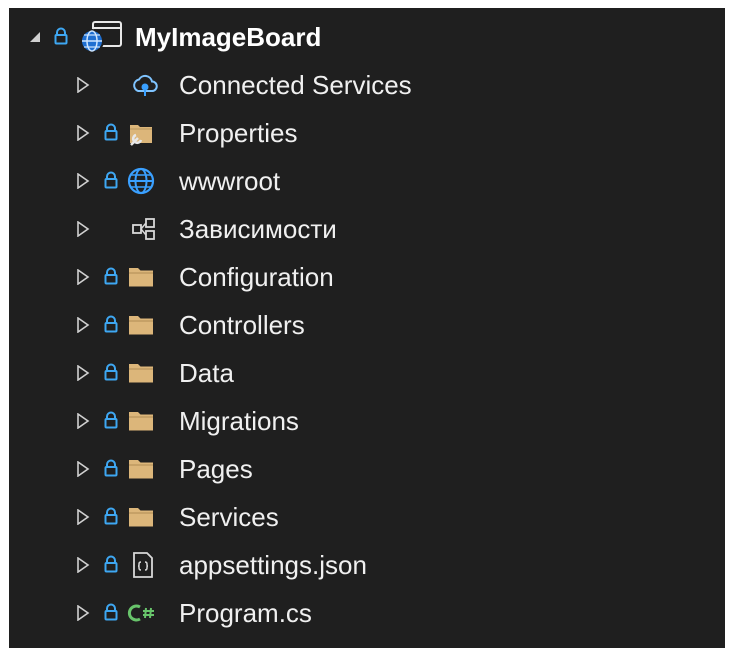  What do you see at coordinates (140, 613) in the screenshot?
I see `csharp-file-icon` at bounding box center [140, 613].